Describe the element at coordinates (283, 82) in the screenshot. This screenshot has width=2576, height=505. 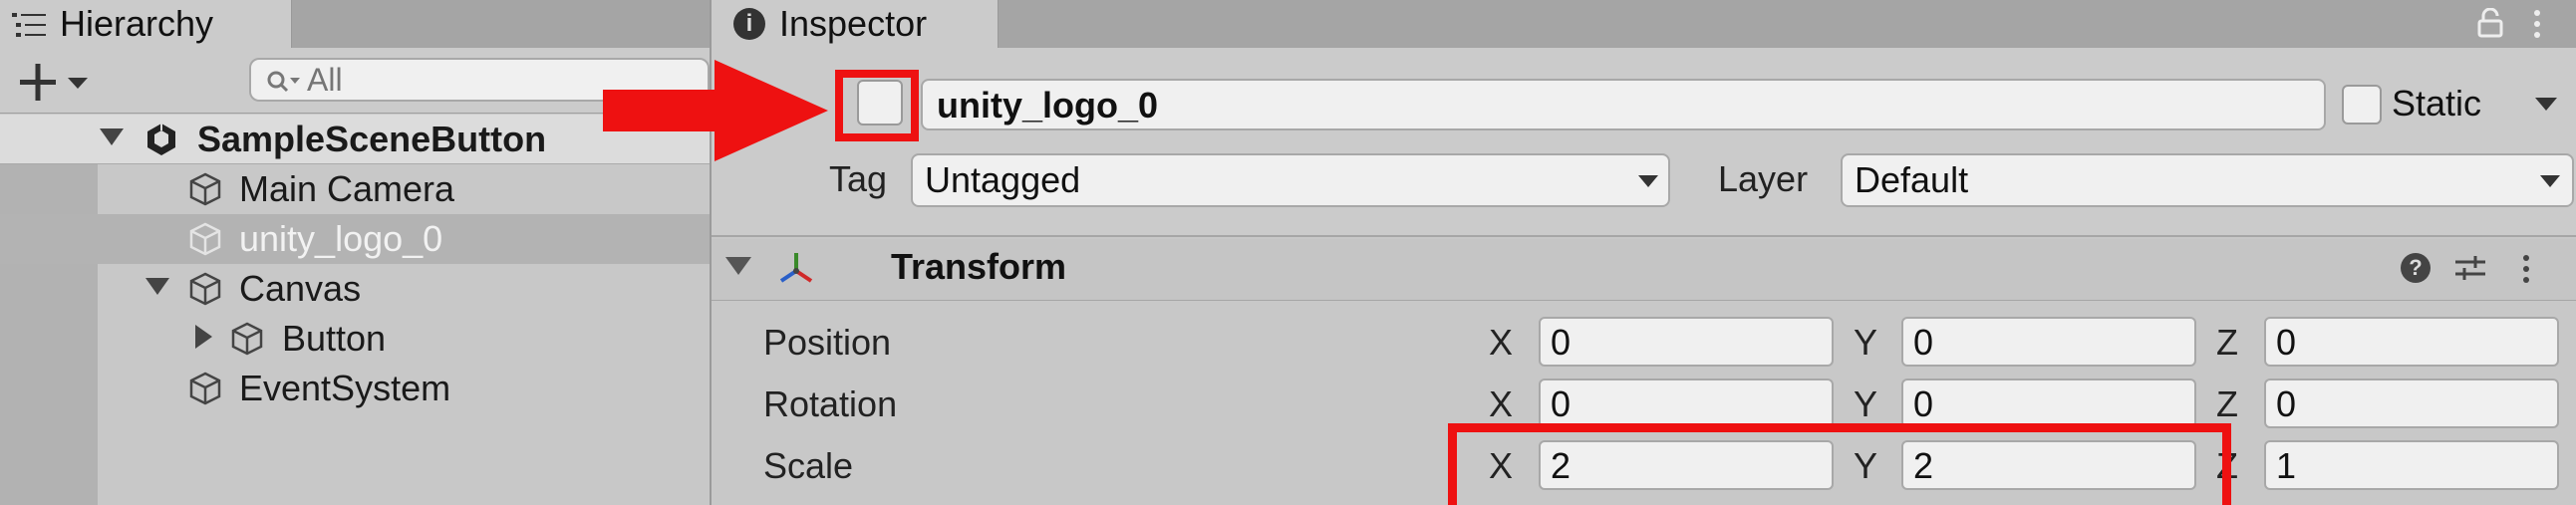
I see `search-icon` at that location.